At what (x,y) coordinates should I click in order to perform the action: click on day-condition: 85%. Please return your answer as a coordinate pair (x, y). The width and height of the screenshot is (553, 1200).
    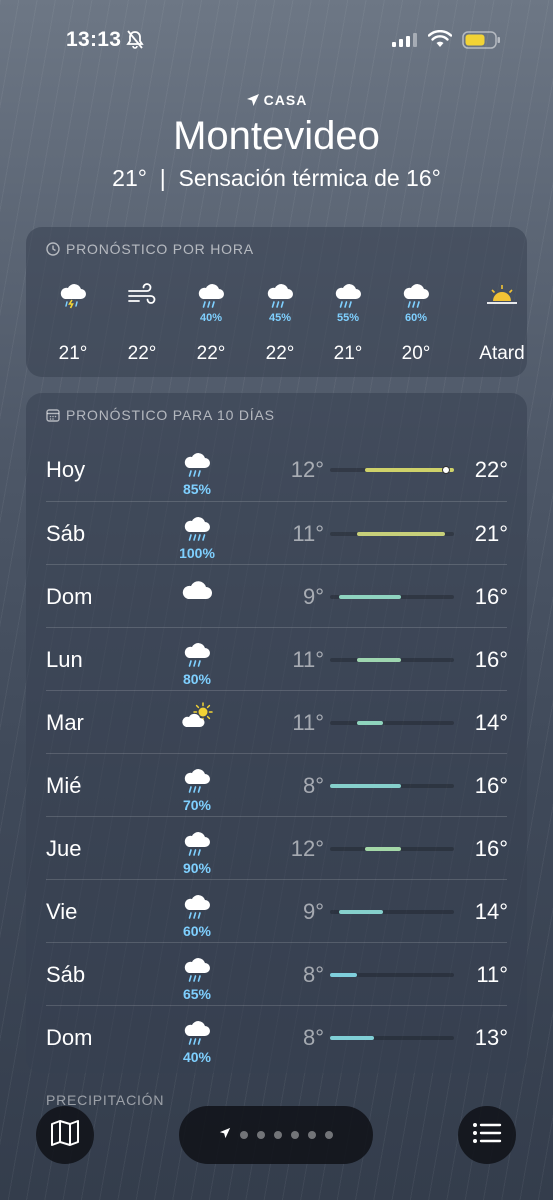
    Looking at the image, I should click on (197, 472).